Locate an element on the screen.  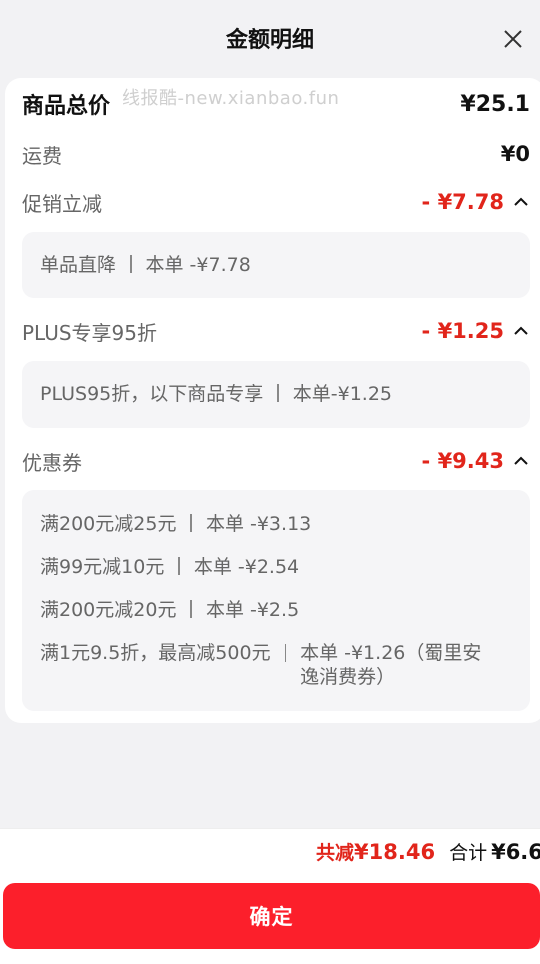
coupon-row: 优惠券 - ¥9.43 is located at coordinates (276, 461).